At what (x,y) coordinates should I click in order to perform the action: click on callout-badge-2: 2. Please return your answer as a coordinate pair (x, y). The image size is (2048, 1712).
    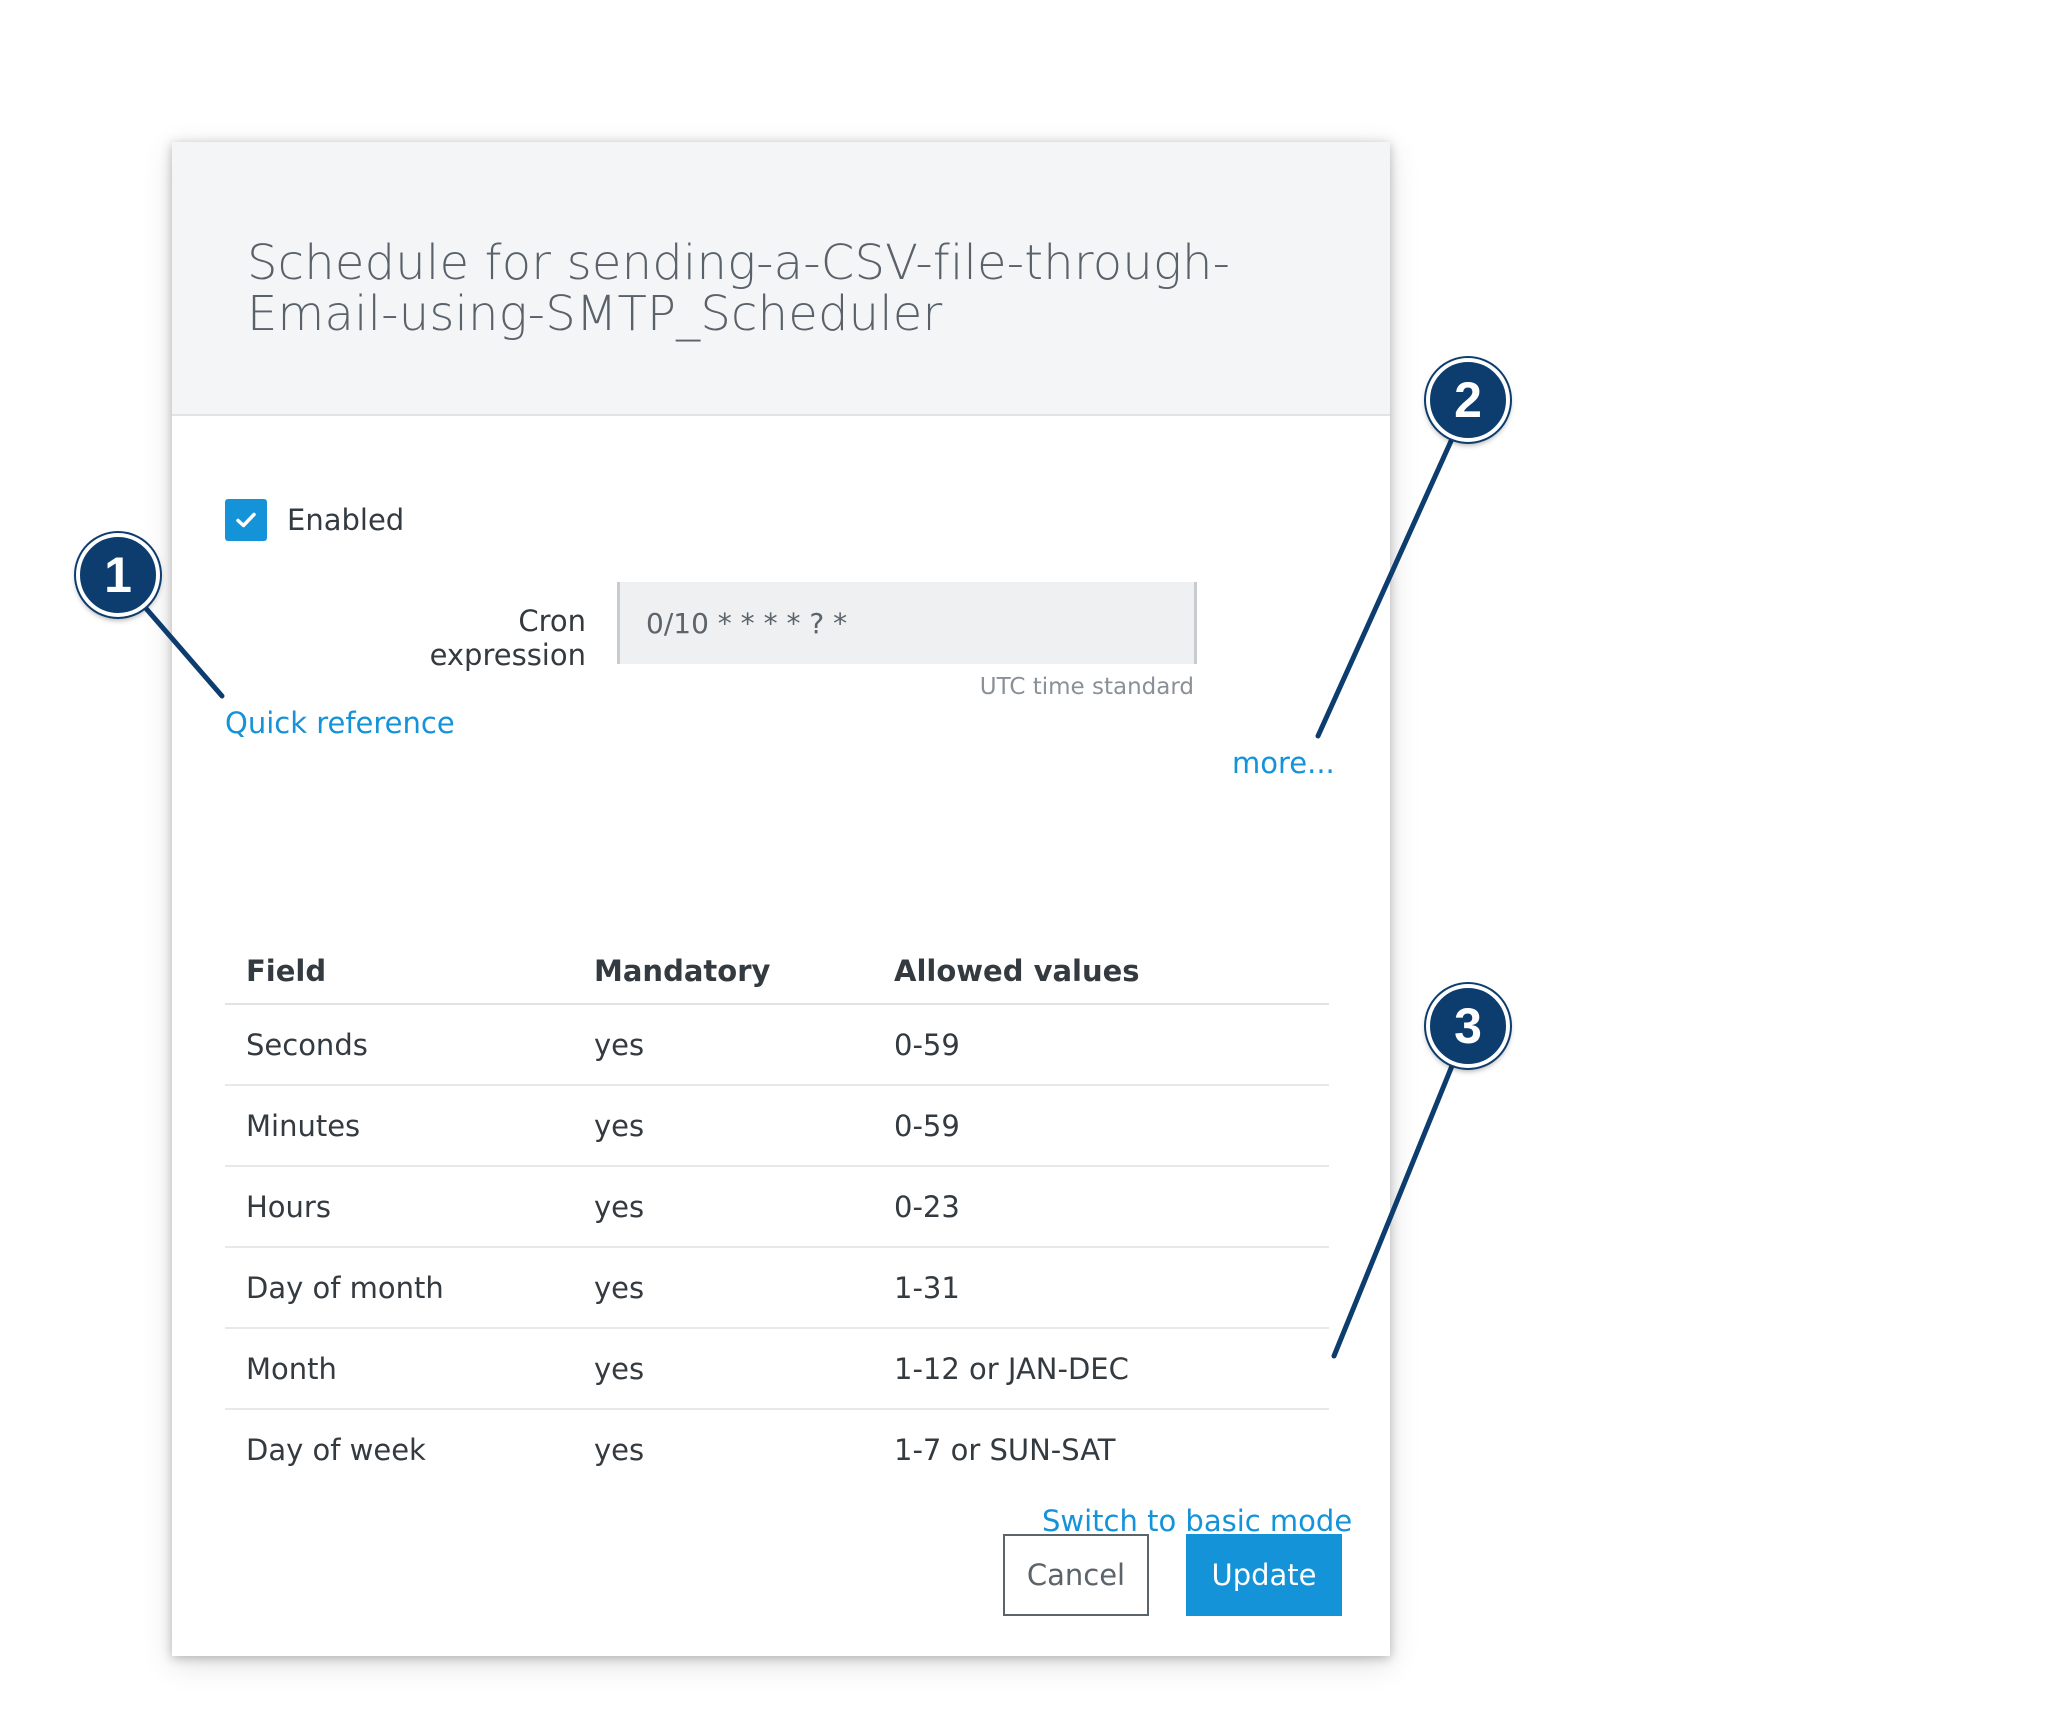
    Looking at the image, I should click on (1468, 400).